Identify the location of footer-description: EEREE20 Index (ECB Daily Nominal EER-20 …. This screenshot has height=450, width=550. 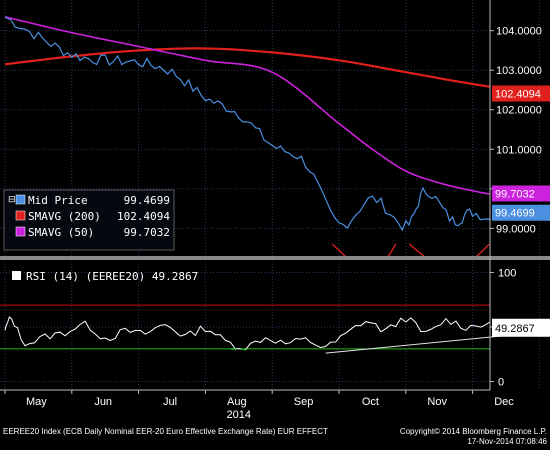
(165, 431).